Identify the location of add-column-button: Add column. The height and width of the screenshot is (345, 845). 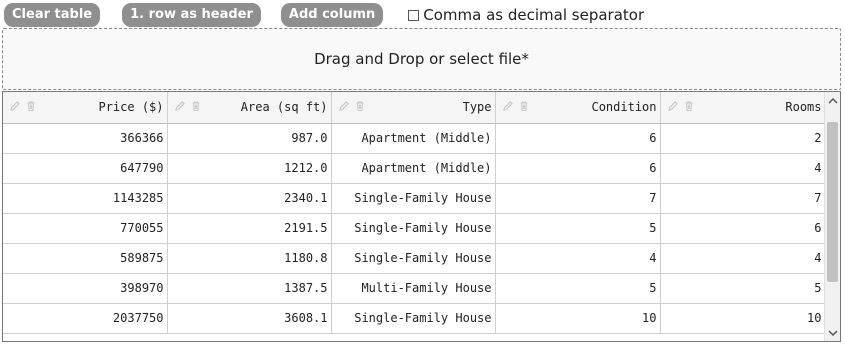
(332, 15).